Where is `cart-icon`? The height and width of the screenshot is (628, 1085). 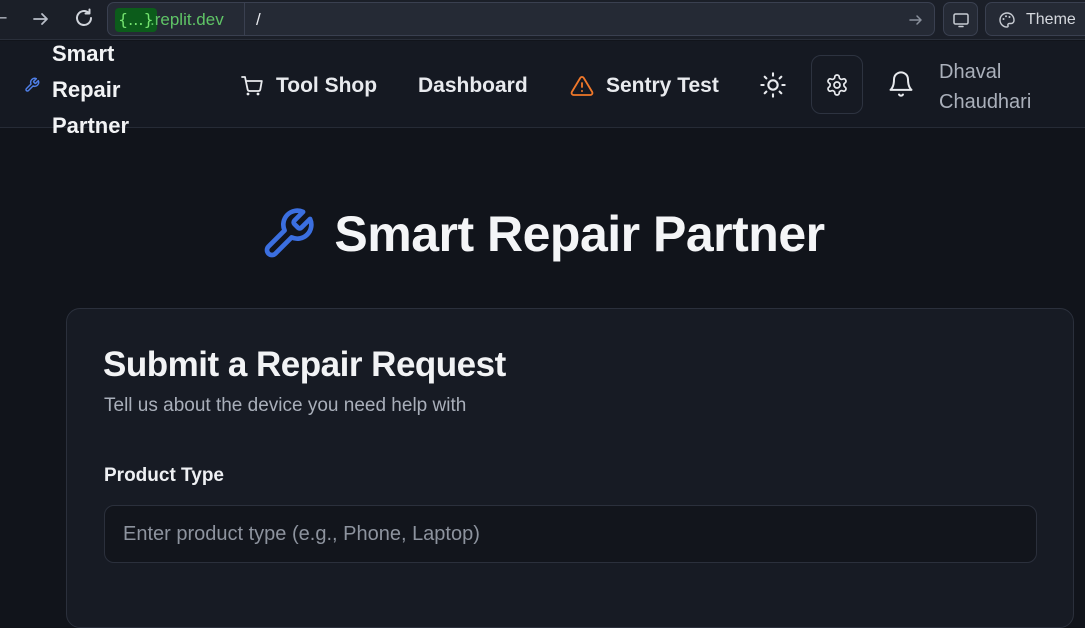
cart-icon is located at coordinates (252, 86).